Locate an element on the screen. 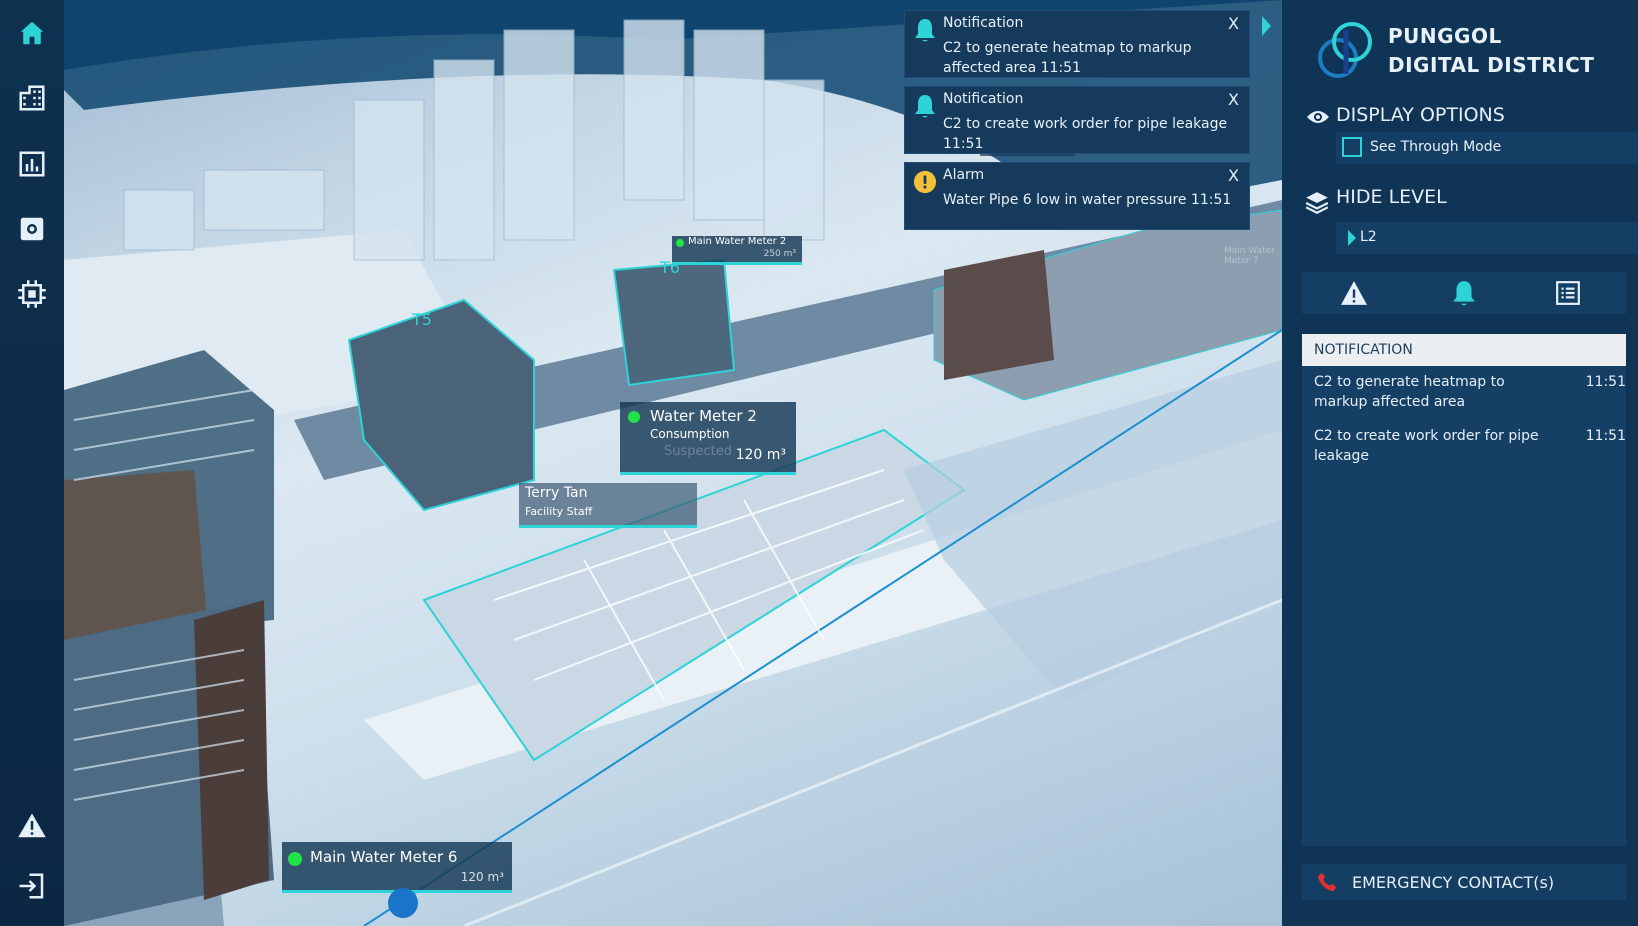 The image size is (1638, 926). tab-notifications is located at coordinates (1464, 293).